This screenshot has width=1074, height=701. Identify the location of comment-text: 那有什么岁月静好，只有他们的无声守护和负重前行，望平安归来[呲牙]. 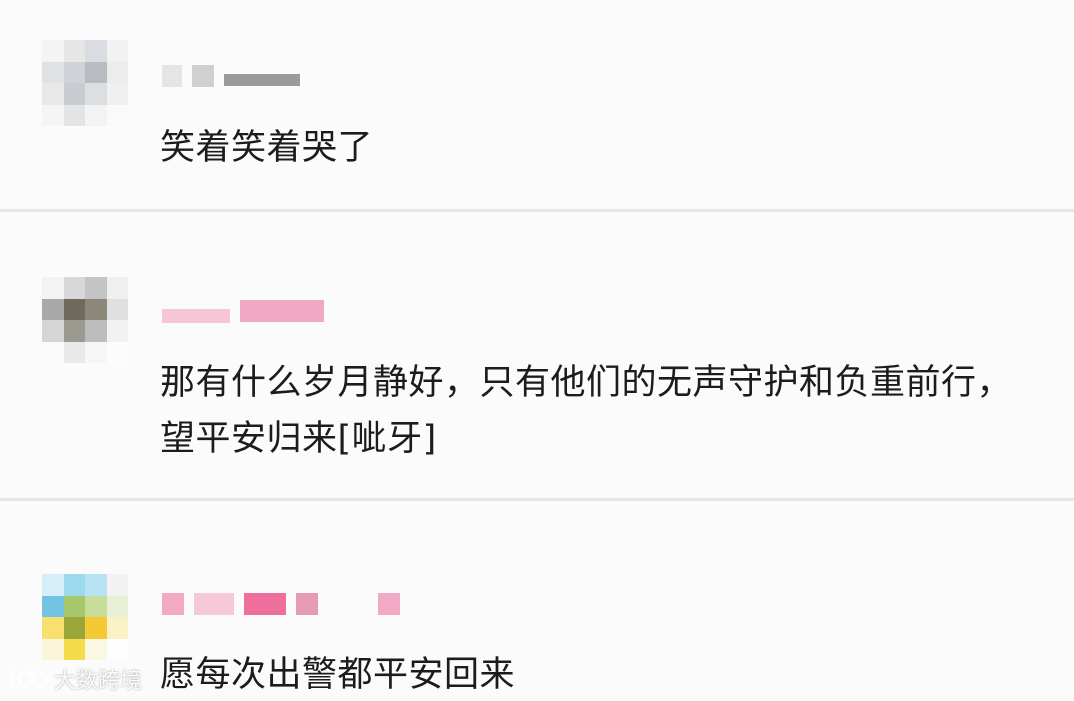
(586, 411).